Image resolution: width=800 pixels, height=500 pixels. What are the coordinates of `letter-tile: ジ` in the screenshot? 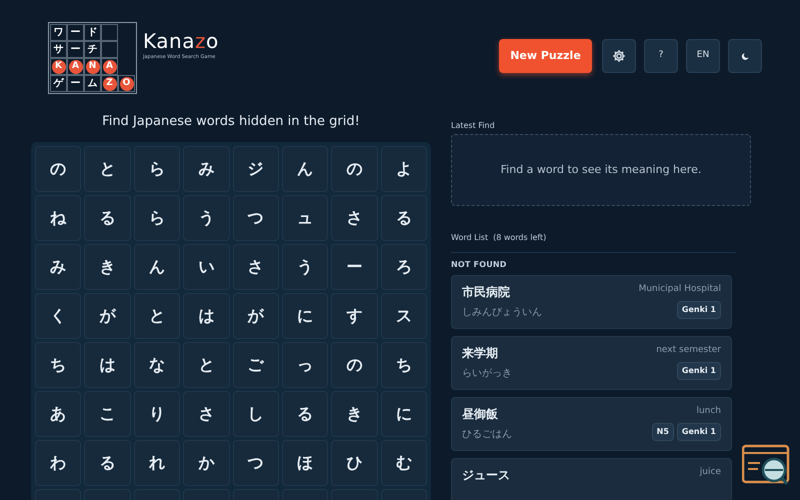 It's located at (255, 169).